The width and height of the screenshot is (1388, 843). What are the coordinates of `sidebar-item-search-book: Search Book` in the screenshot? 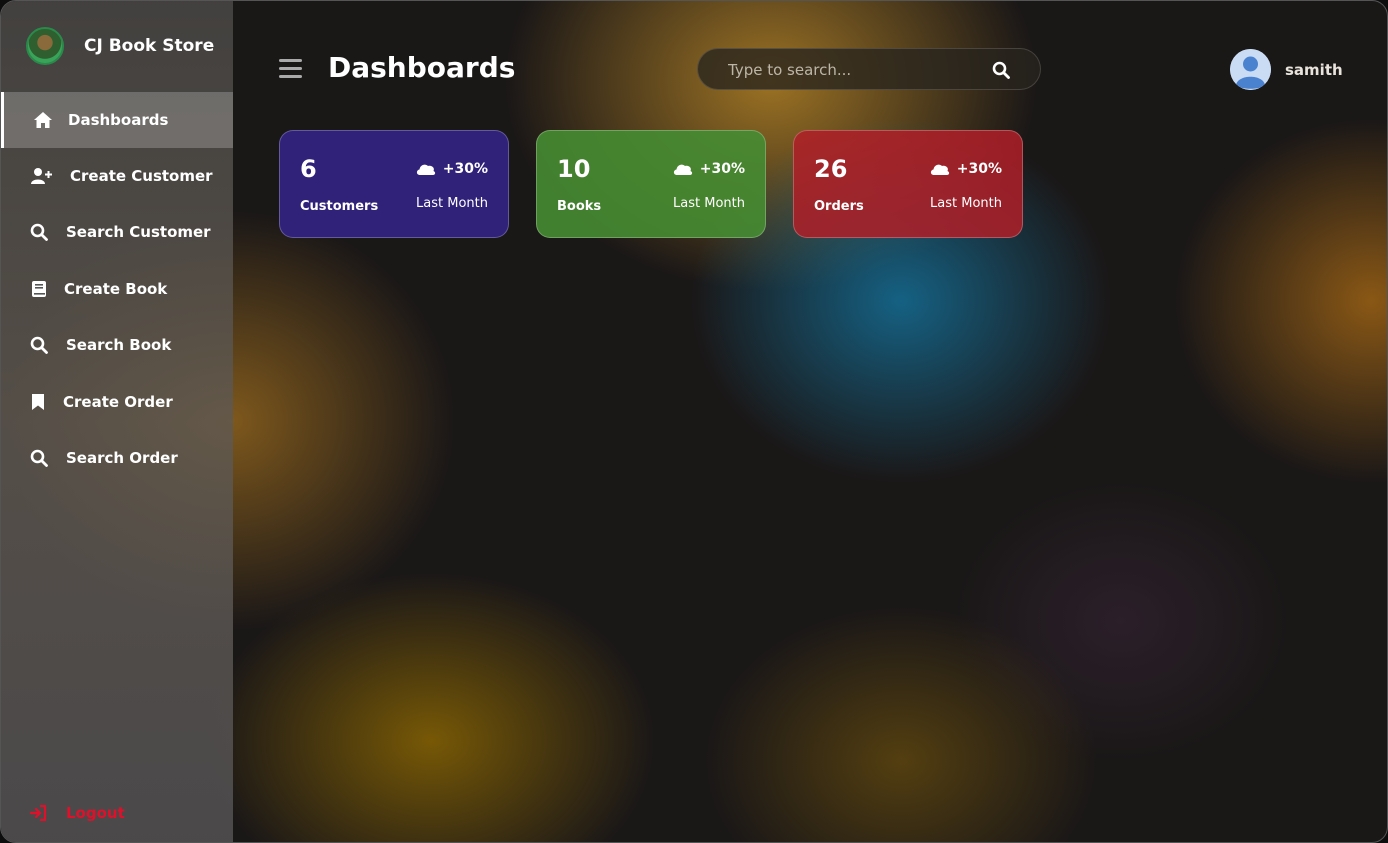 It's located at (117, 345).